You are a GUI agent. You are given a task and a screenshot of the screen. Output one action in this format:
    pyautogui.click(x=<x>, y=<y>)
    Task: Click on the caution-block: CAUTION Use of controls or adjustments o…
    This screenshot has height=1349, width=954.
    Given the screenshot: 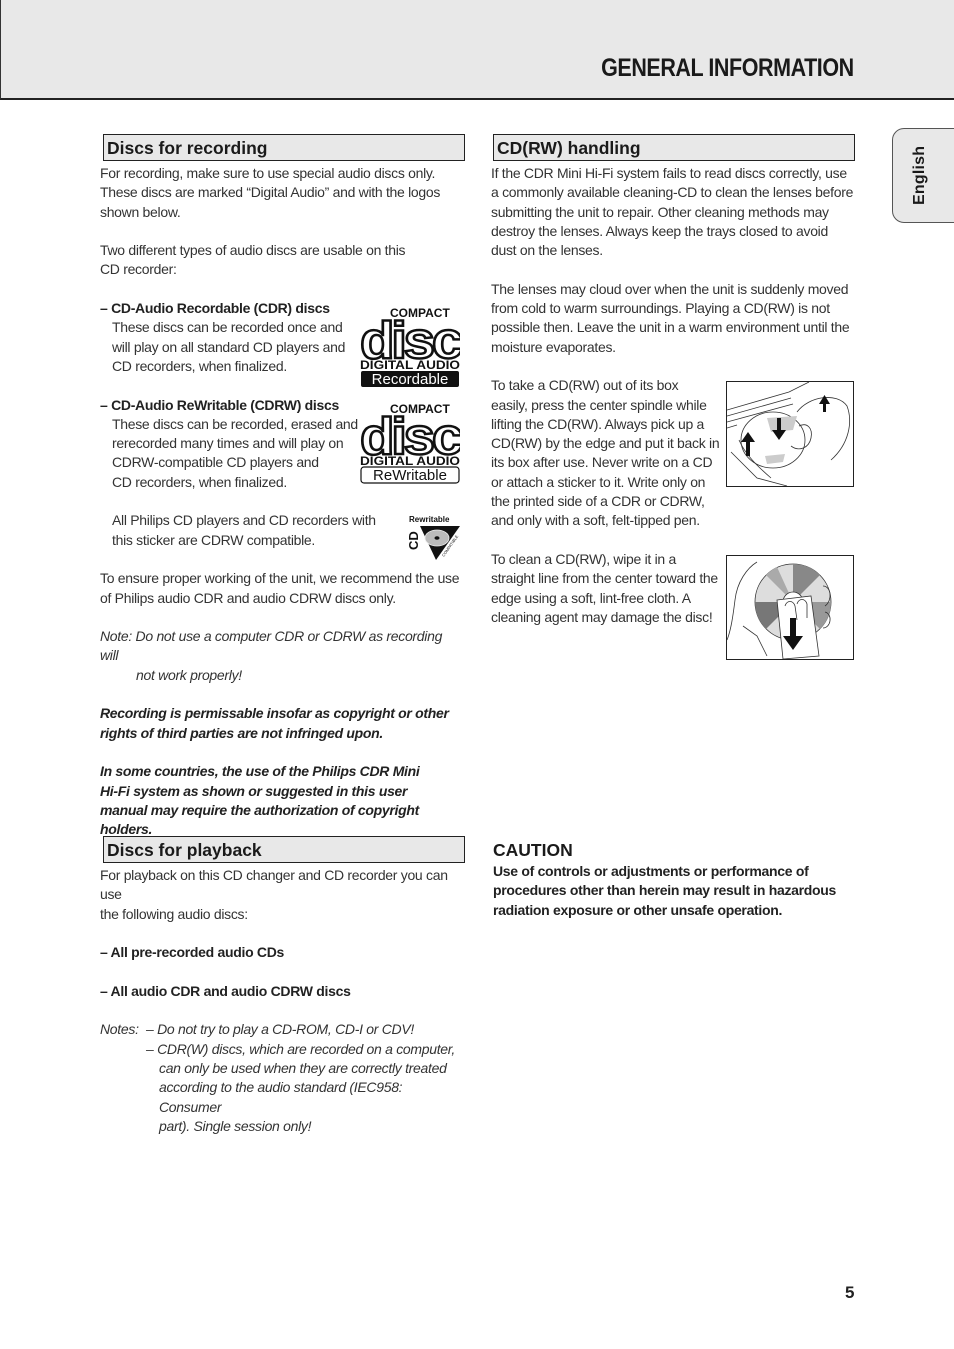 What is the action you would take?
    pyautogui.click(x=674, y=880)
    